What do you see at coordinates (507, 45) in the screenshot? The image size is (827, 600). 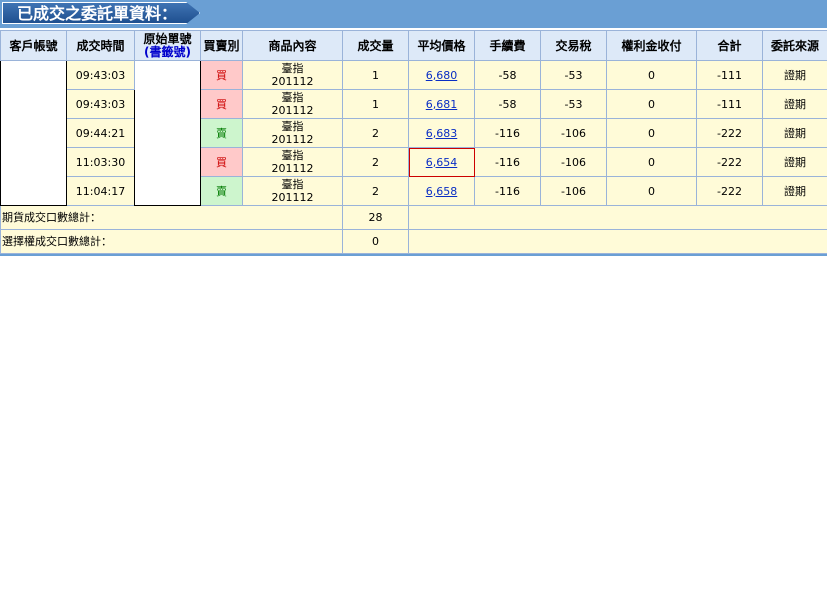 I see `col-fee: 手續費` at bounding box center [507, 45].